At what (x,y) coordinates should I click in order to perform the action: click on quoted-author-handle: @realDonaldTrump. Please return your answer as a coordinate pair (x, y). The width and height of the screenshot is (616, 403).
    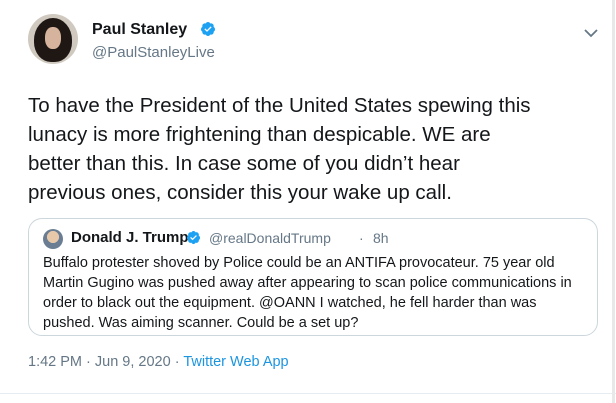
    Looking at the image, I should click on (270, 238).